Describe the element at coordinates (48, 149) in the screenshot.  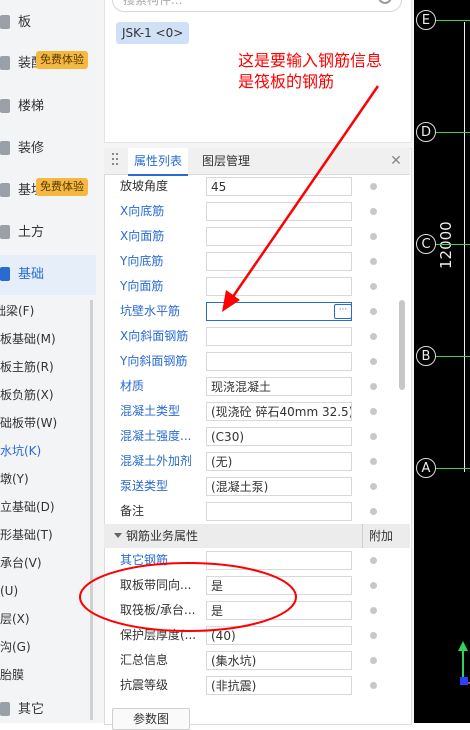
I see `nav-category-decoration: 装修` at that location.